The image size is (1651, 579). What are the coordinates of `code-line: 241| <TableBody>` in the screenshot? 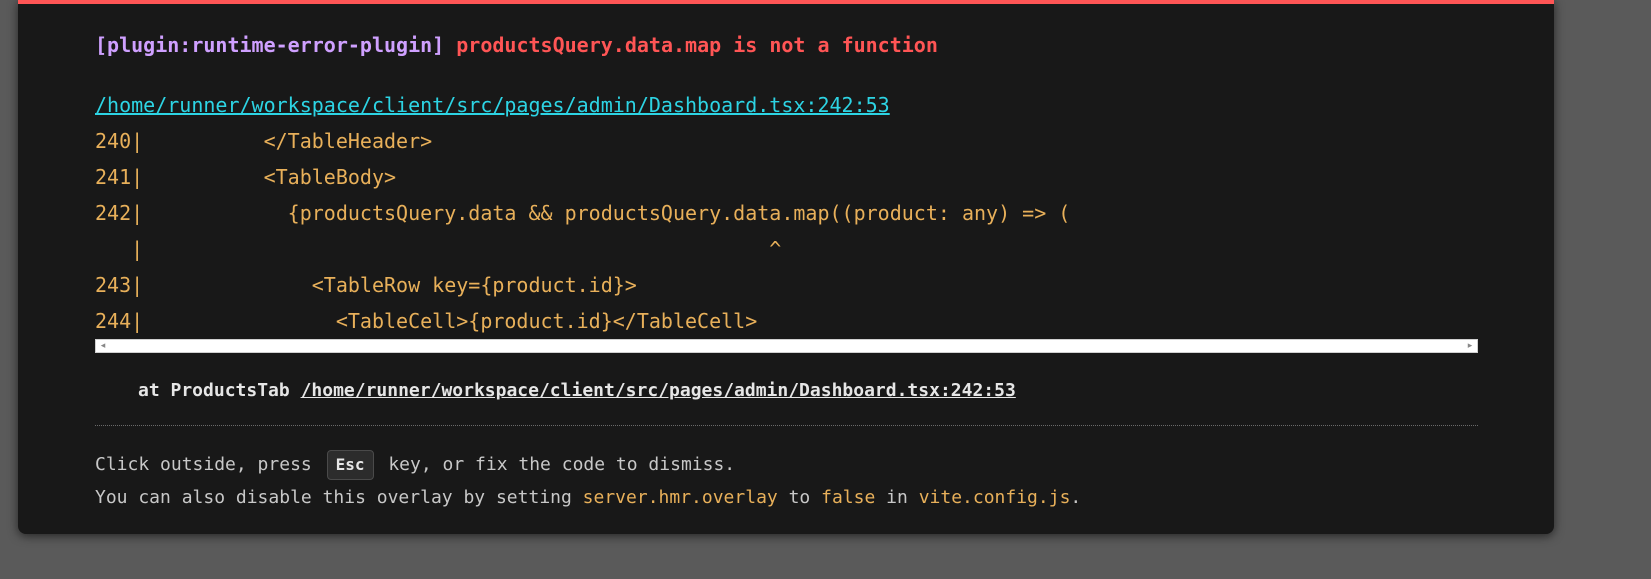 It's located at (246, 177).